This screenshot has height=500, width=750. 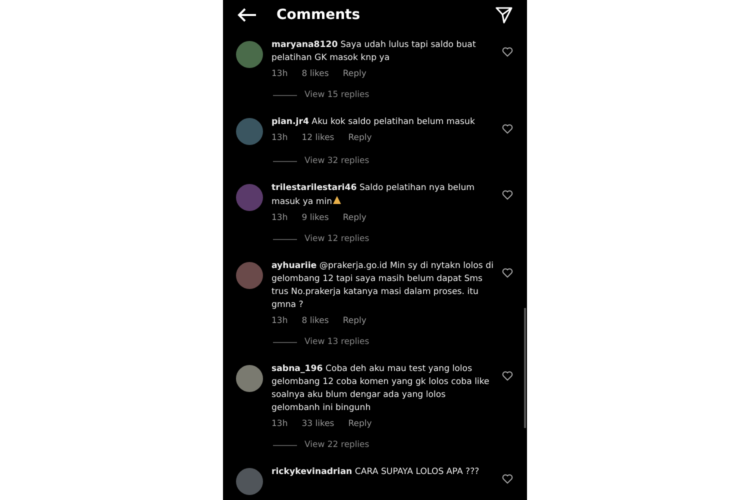 What do you see at coordinates (315, 218) in the screenshot?
I see `likes-count: 9 likes` at bounding box center [315, 218].